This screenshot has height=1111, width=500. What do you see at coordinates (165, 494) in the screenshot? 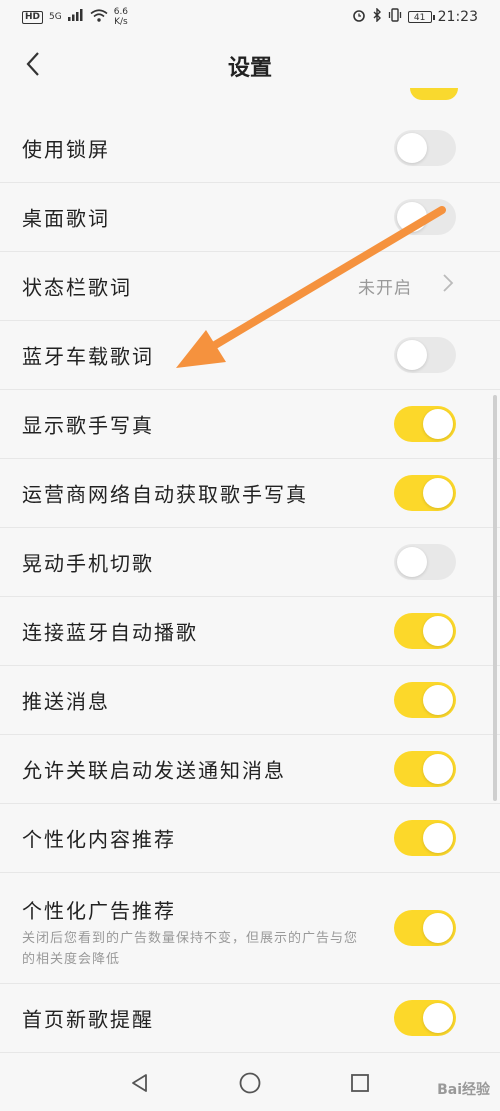
I see `setting-label: 运营商网络自动获取歌手写真` at bounding box center [165, 494].